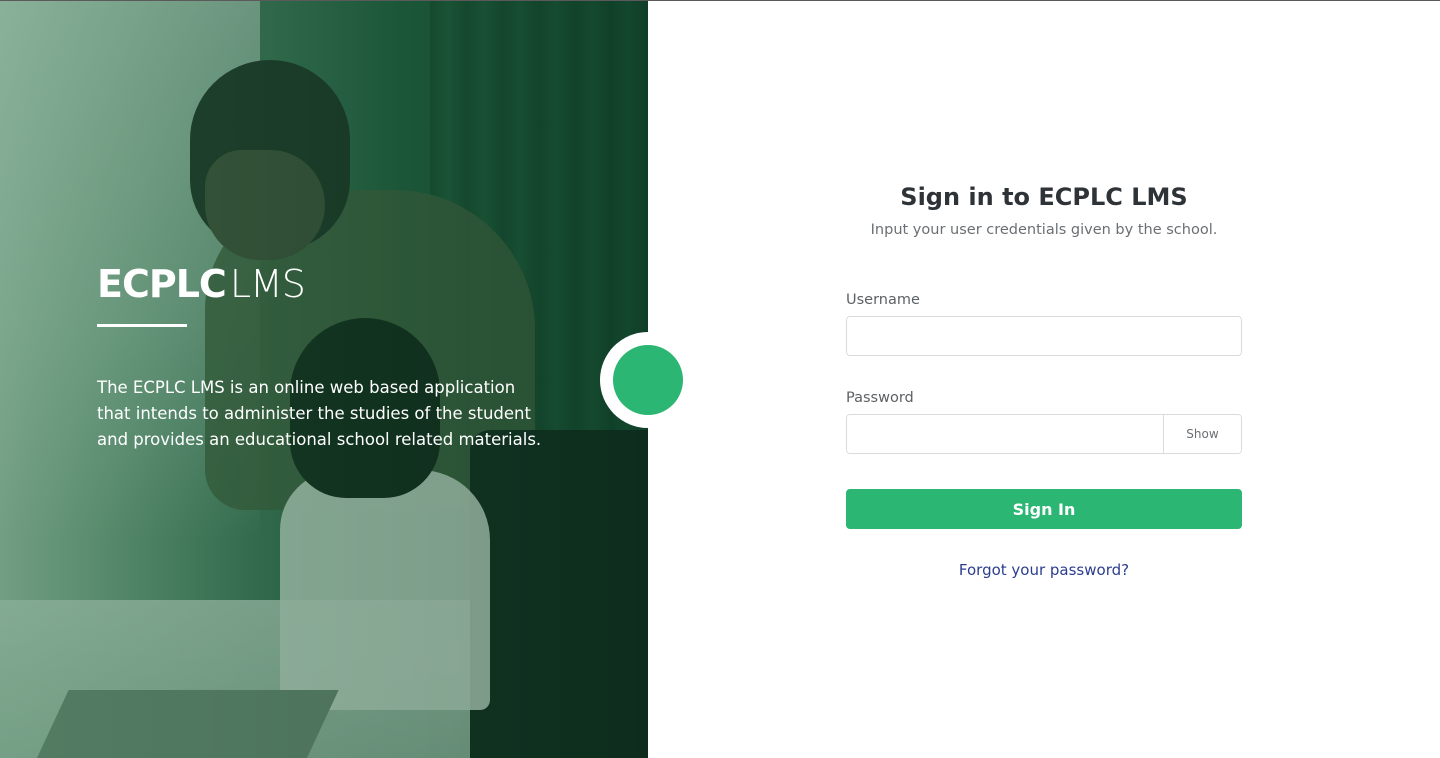 This screenshot has width=1440, height=758. Describe the element at coordinates (162, 284) in the screenshot. I see `brand-name-bold: ECPLC` at that location.